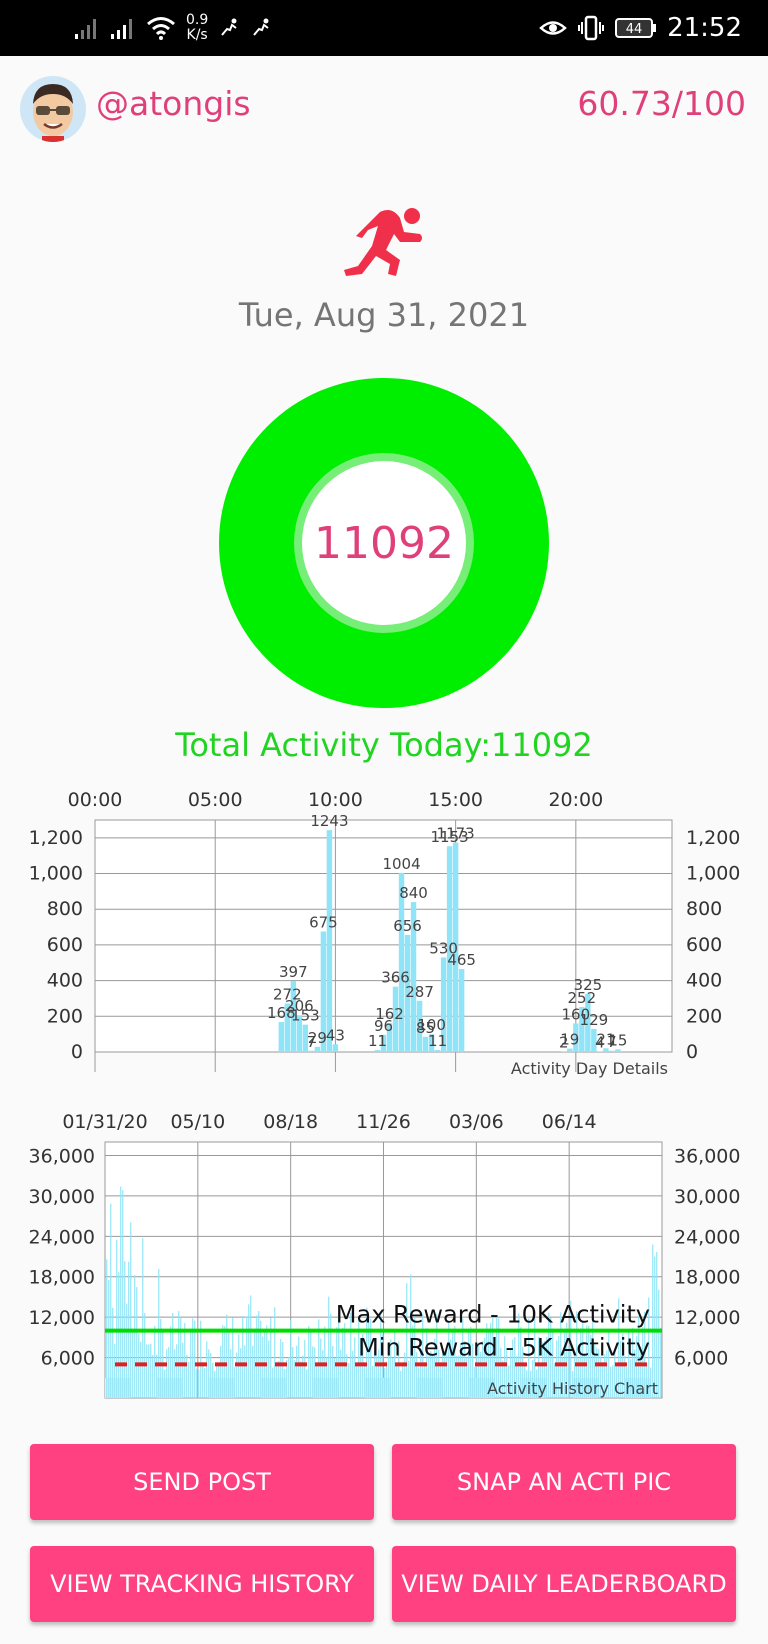 The image size is (768, 1644). I want to click on day-bar-label: 1243, so click(329, 821).